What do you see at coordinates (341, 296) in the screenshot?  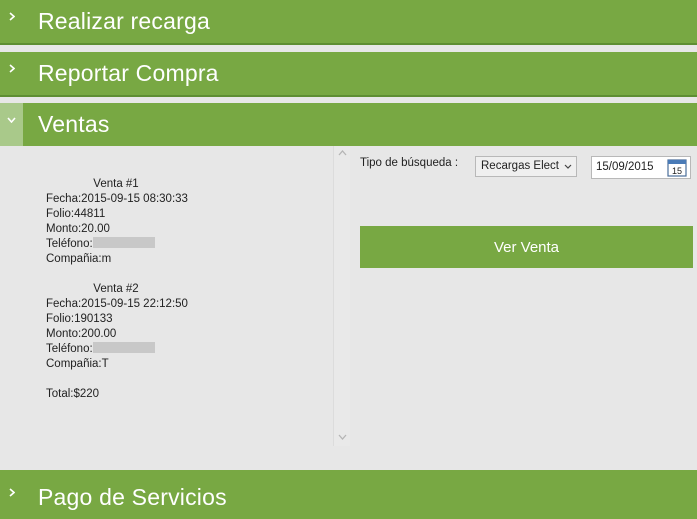 I see `receipt-scrollbar` at bounding box center [341, 296].